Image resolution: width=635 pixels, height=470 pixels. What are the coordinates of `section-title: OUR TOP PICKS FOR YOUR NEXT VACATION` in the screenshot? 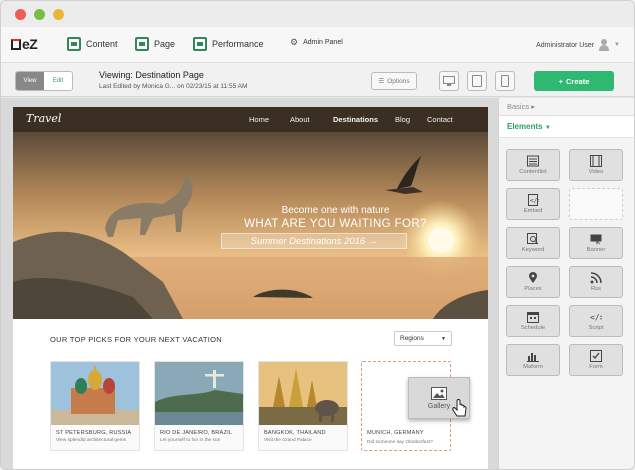 It's located at (136, 339).